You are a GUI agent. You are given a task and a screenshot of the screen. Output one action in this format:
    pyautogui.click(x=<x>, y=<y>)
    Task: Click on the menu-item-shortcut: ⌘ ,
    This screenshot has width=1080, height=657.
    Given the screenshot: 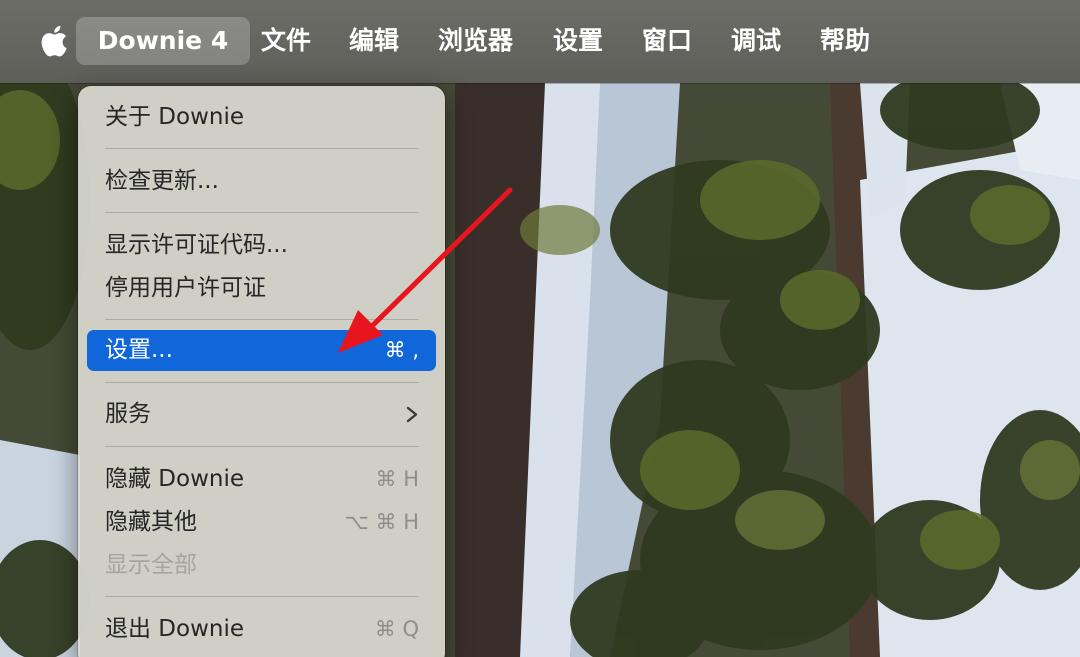 What is the action you would take?
    pyautogui.click(x=401, y=350)
    